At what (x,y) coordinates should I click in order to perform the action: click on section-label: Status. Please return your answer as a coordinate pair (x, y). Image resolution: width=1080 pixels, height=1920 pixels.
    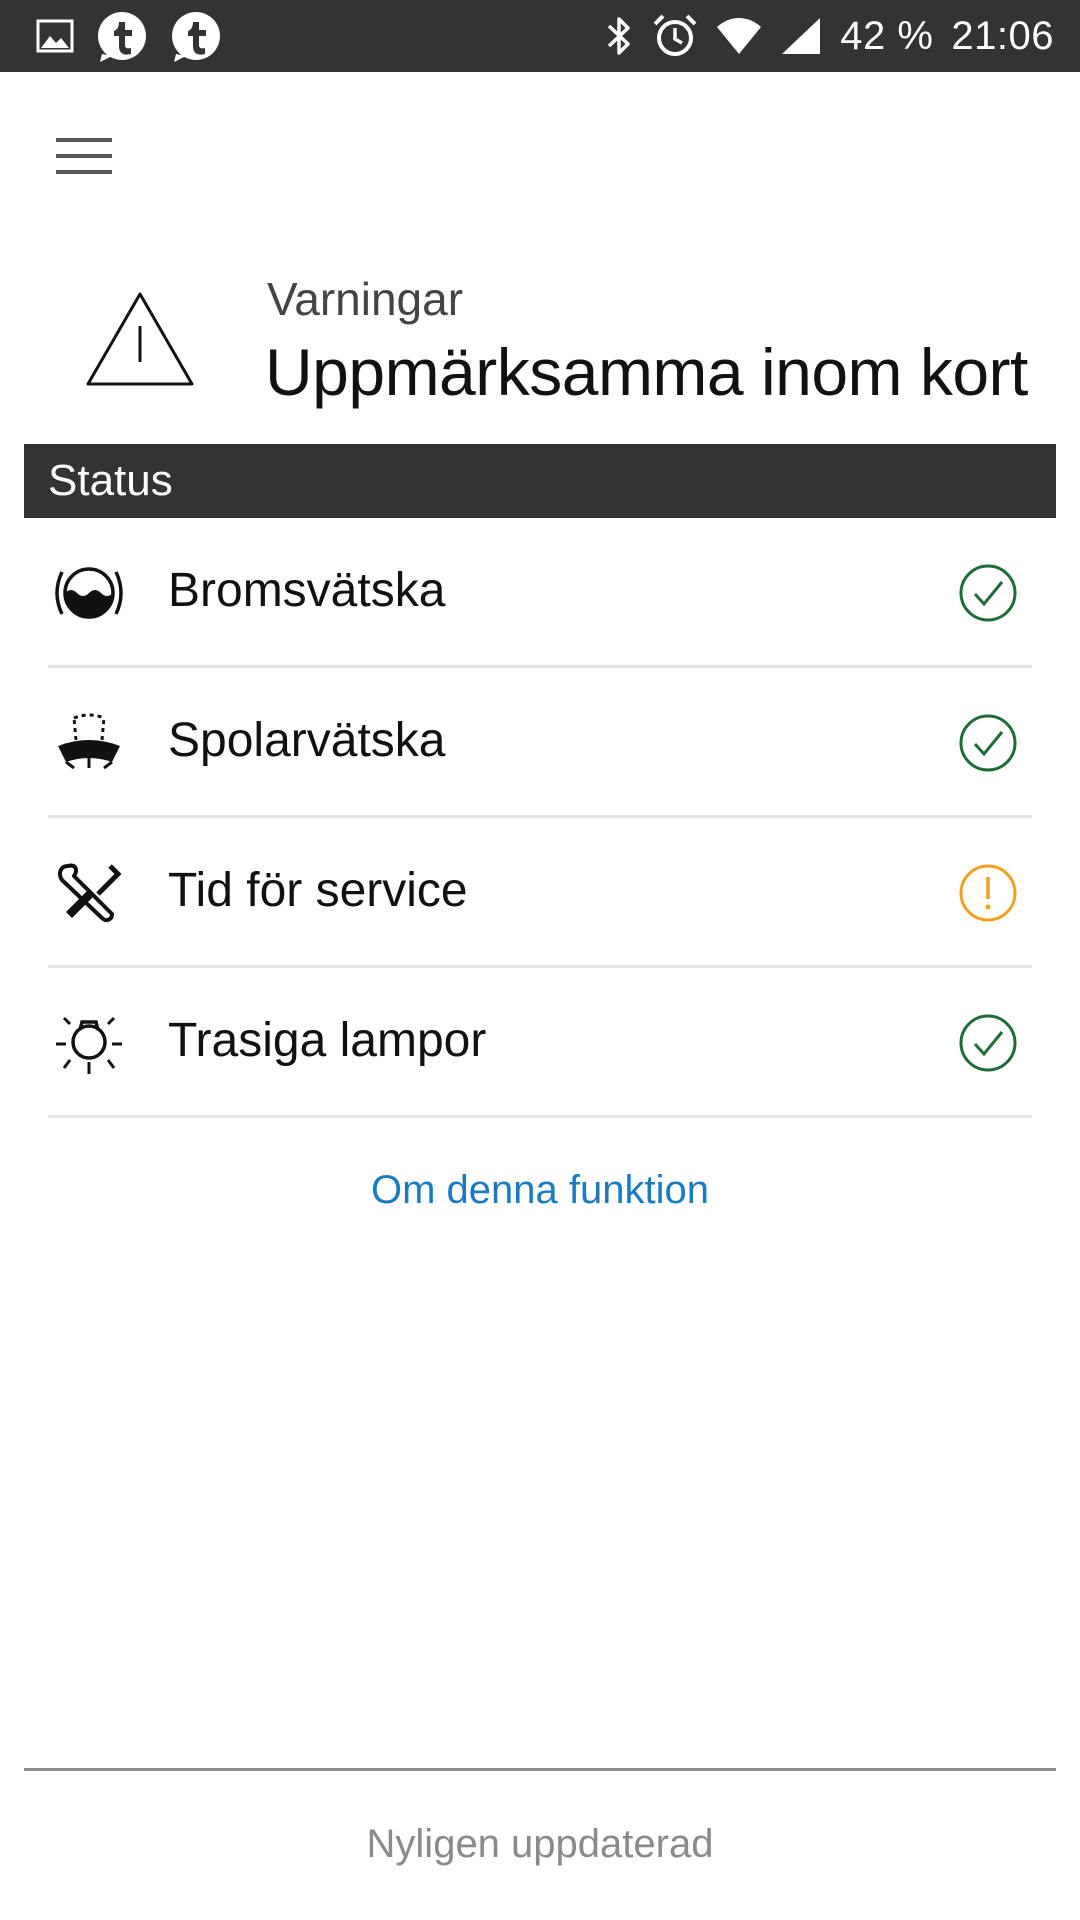
    Looking at the image, I should click on (110, 480).